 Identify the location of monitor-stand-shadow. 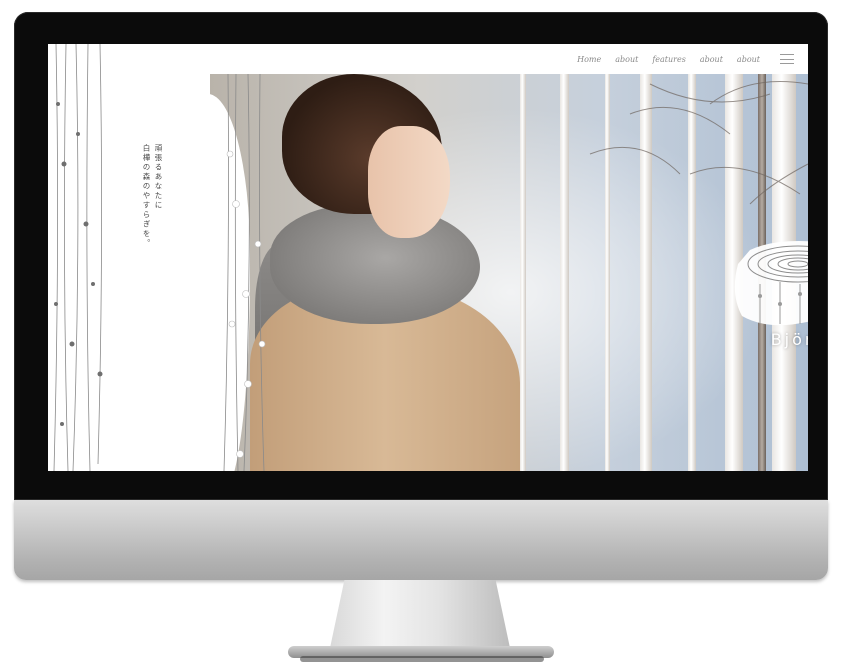
(422, 659).